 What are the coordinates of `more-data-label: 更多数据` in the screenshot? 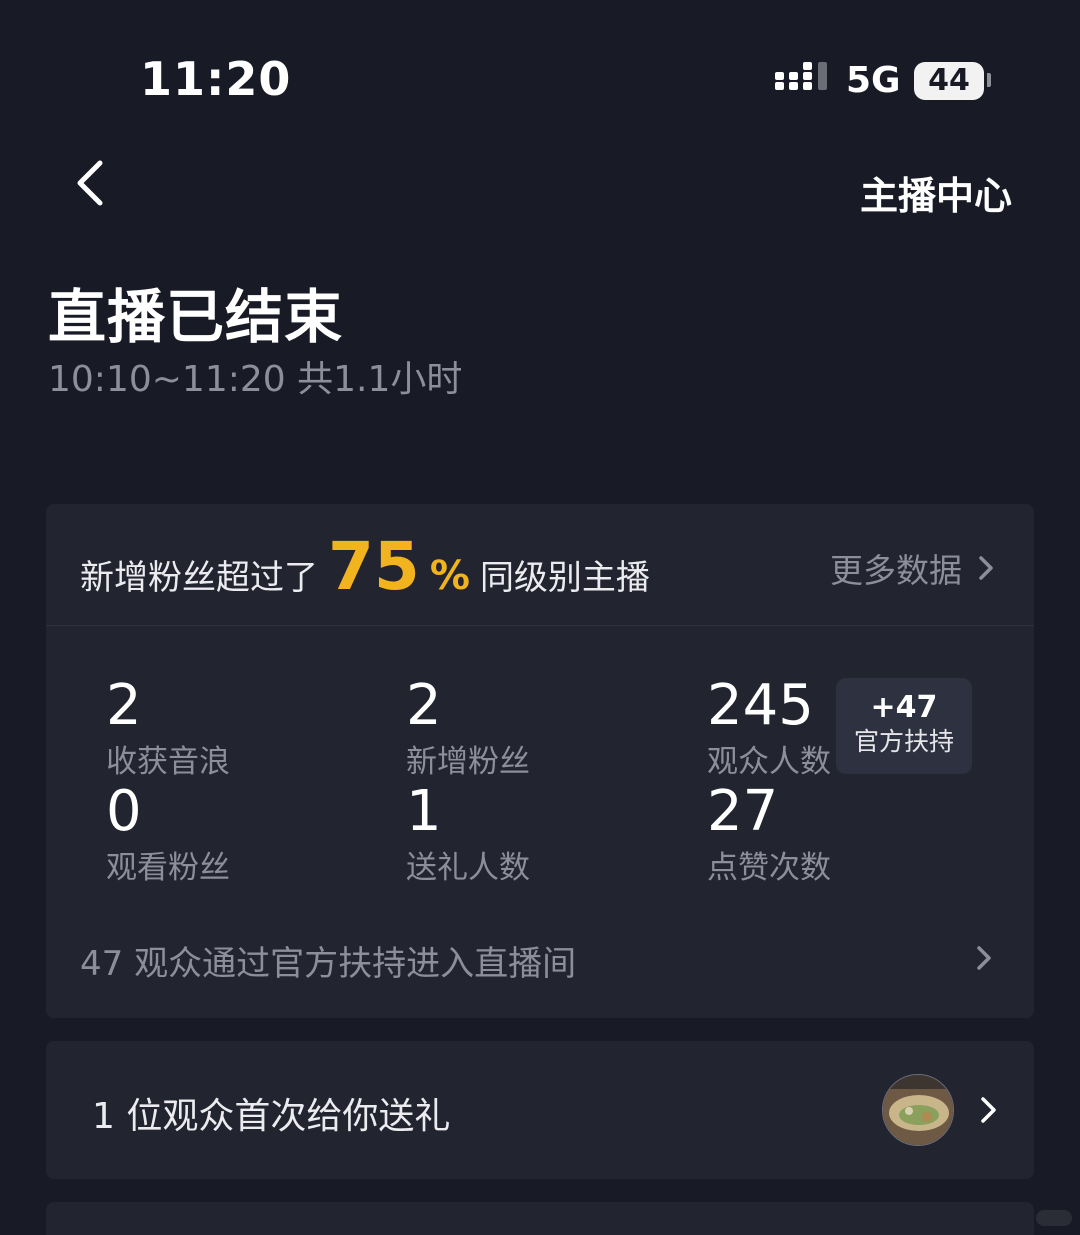 It's located at (896, 570).